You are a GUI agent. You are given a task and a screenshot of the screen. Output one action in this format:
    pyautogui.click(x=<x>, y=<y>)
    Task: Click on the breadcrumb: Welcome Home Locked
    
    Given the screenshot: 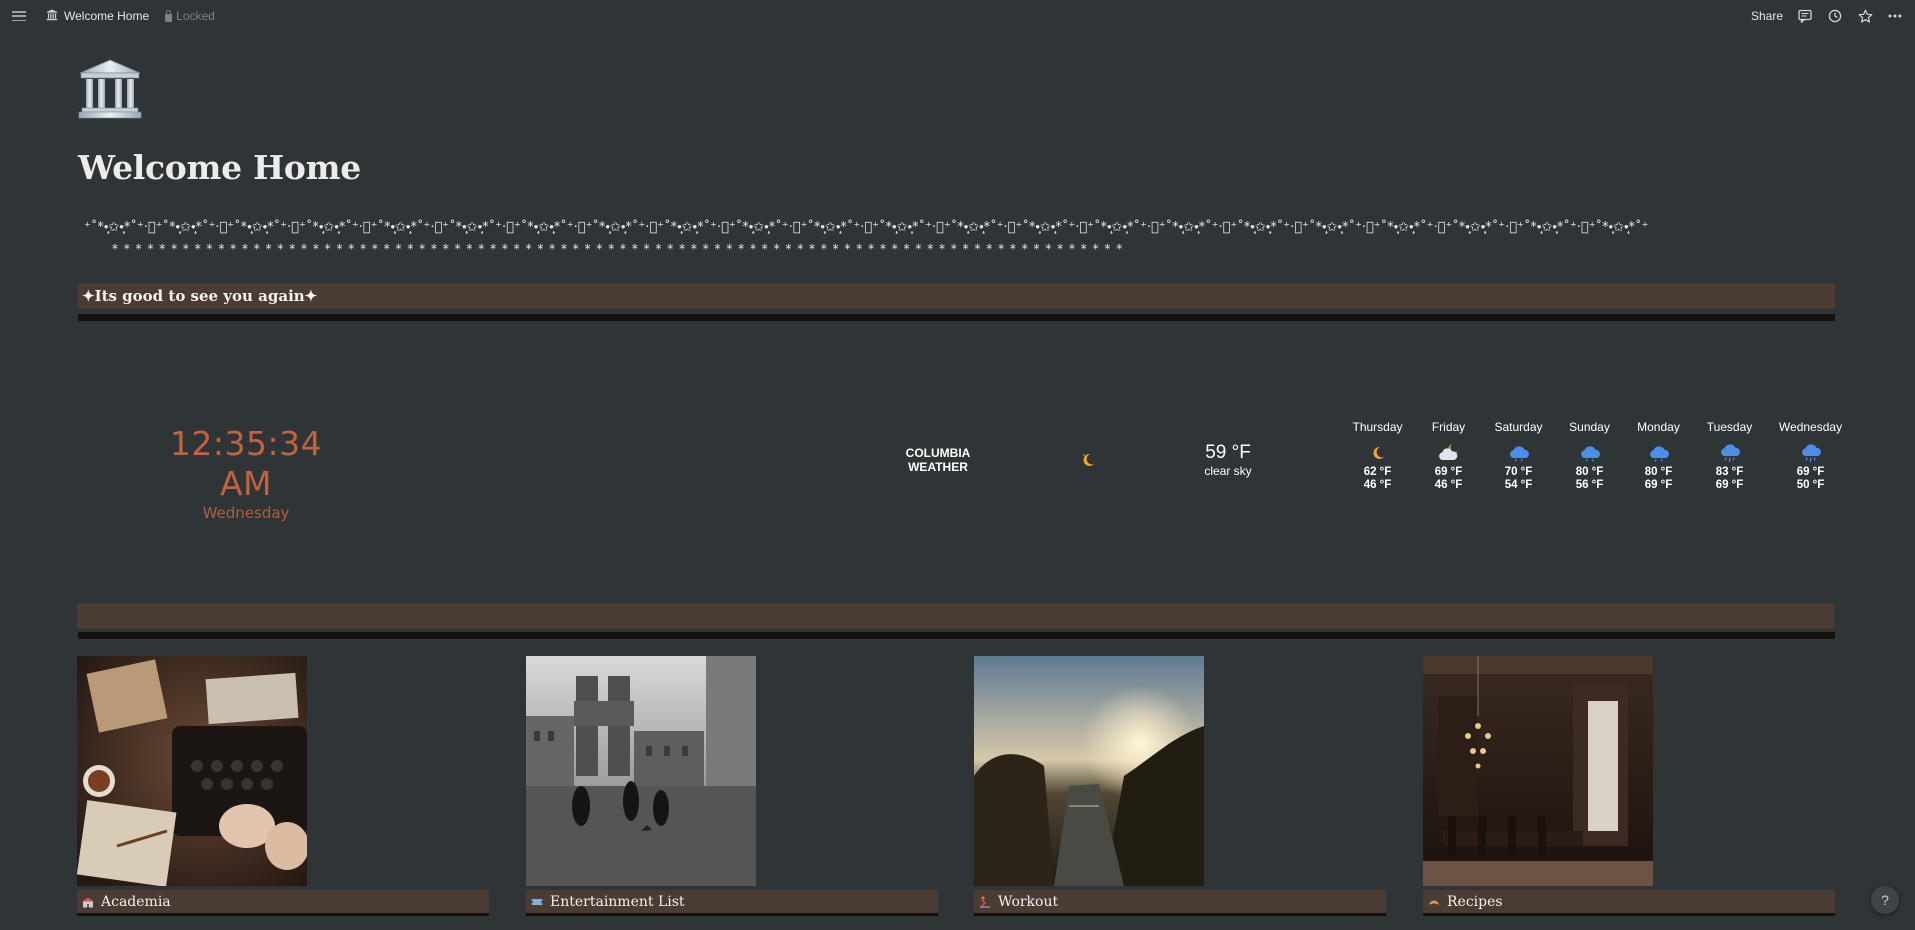 What is the action you would take?
    pyautogui.click(x=107, y=16)
    